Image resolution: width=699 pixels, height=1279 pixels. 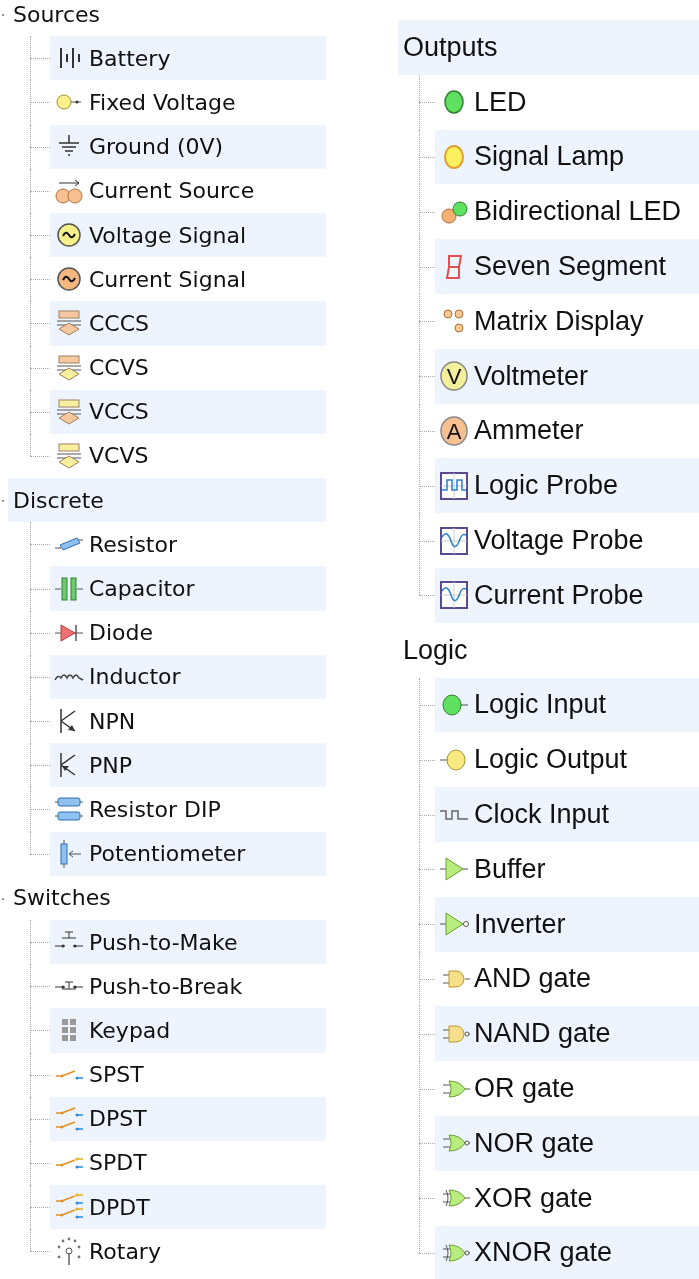 I want to click on meter-icon: V, so click(x=454, y=376).